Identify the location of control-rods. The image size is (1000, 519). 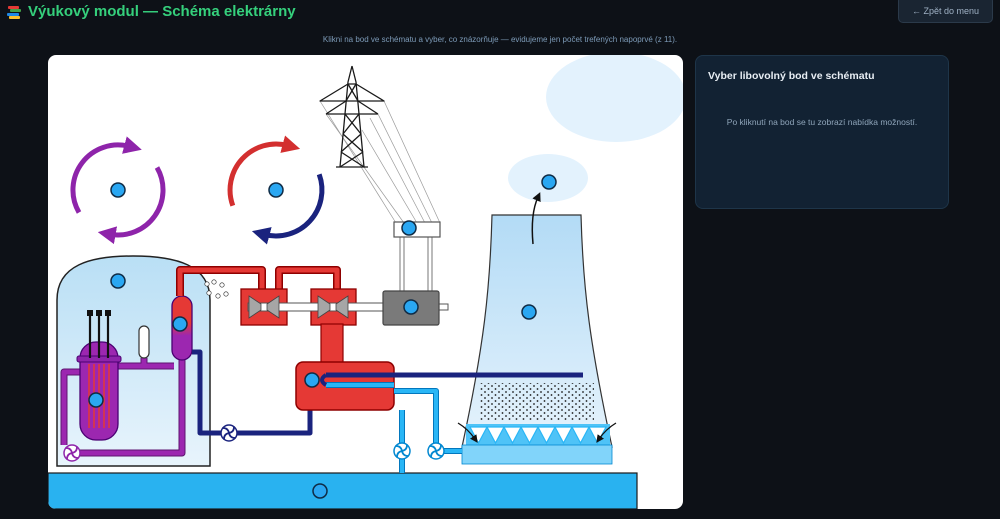
(99, 334).